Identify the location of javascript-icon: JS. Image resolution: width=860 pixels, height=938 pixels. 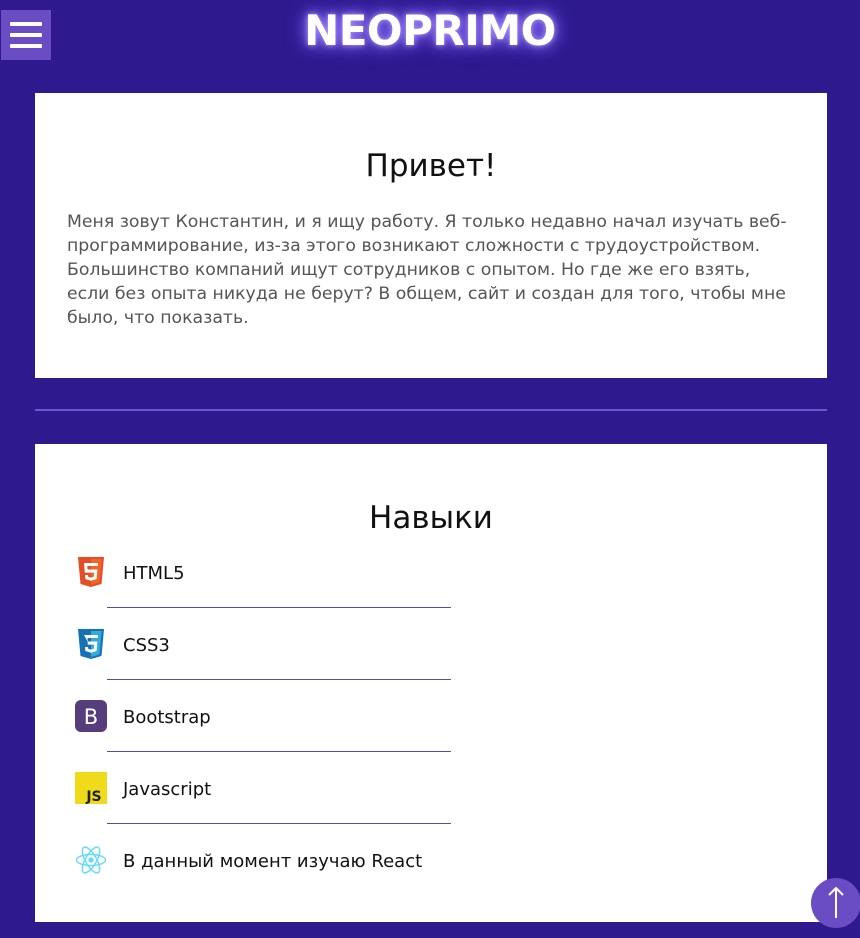
(91, 788).